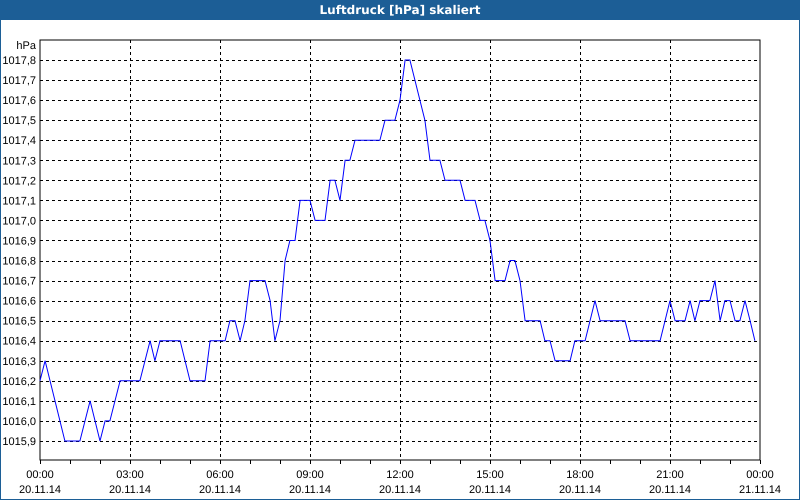 This screenshot has width=800, height=500. Describe the element at coordinates (490, 475) in the screenshot. I see `axis-tick-label: 15:00` at that location.